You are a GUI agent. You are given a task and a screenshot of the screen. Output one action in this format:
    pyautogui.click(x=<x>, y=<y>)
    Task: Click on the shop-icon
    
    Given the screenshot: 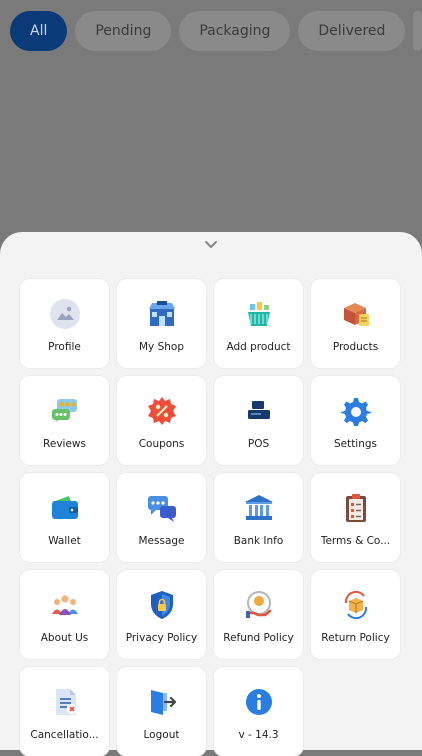 What is the action you would take?
    pyautogui.click(x=162, y=314)
    